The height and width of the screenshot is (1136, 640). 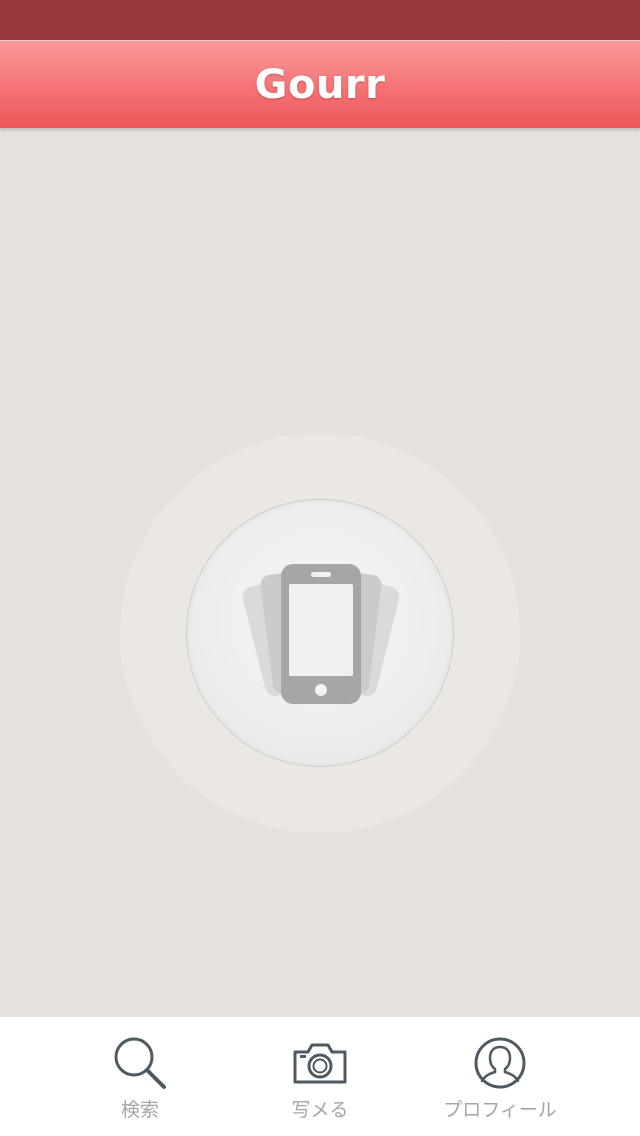 I want to click on shake-phones-icon, so click(x=321, y=634).